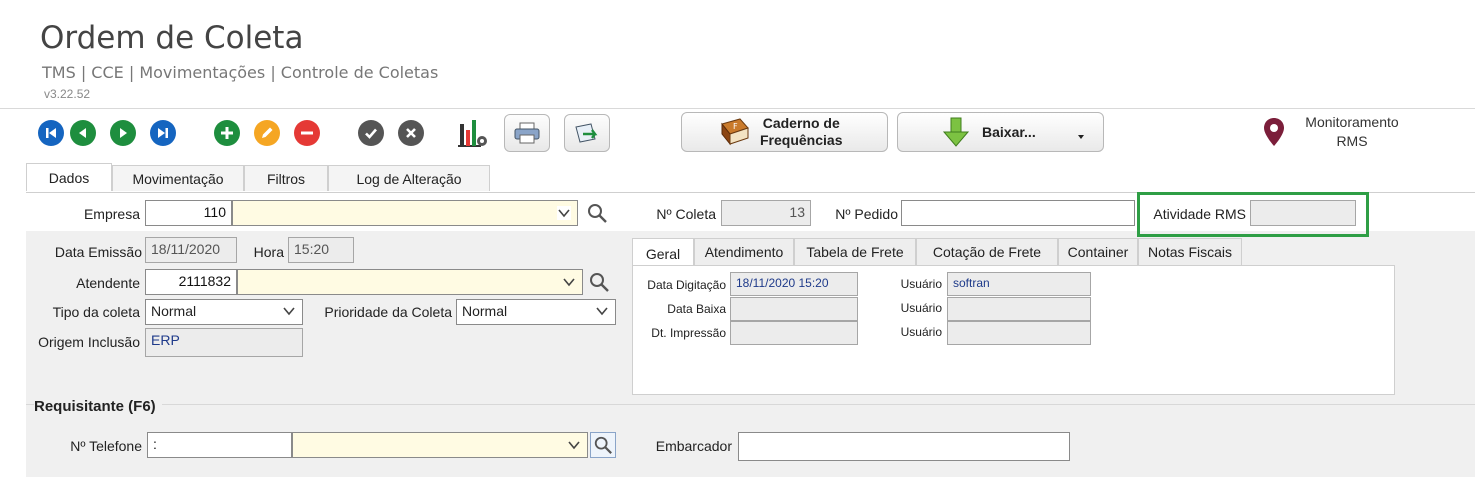 The image size is (1475, 477). What do you see at coordinates (405, 213) in the screenshot?
I see `empresa-name-select` at bounding box center [405, 213].